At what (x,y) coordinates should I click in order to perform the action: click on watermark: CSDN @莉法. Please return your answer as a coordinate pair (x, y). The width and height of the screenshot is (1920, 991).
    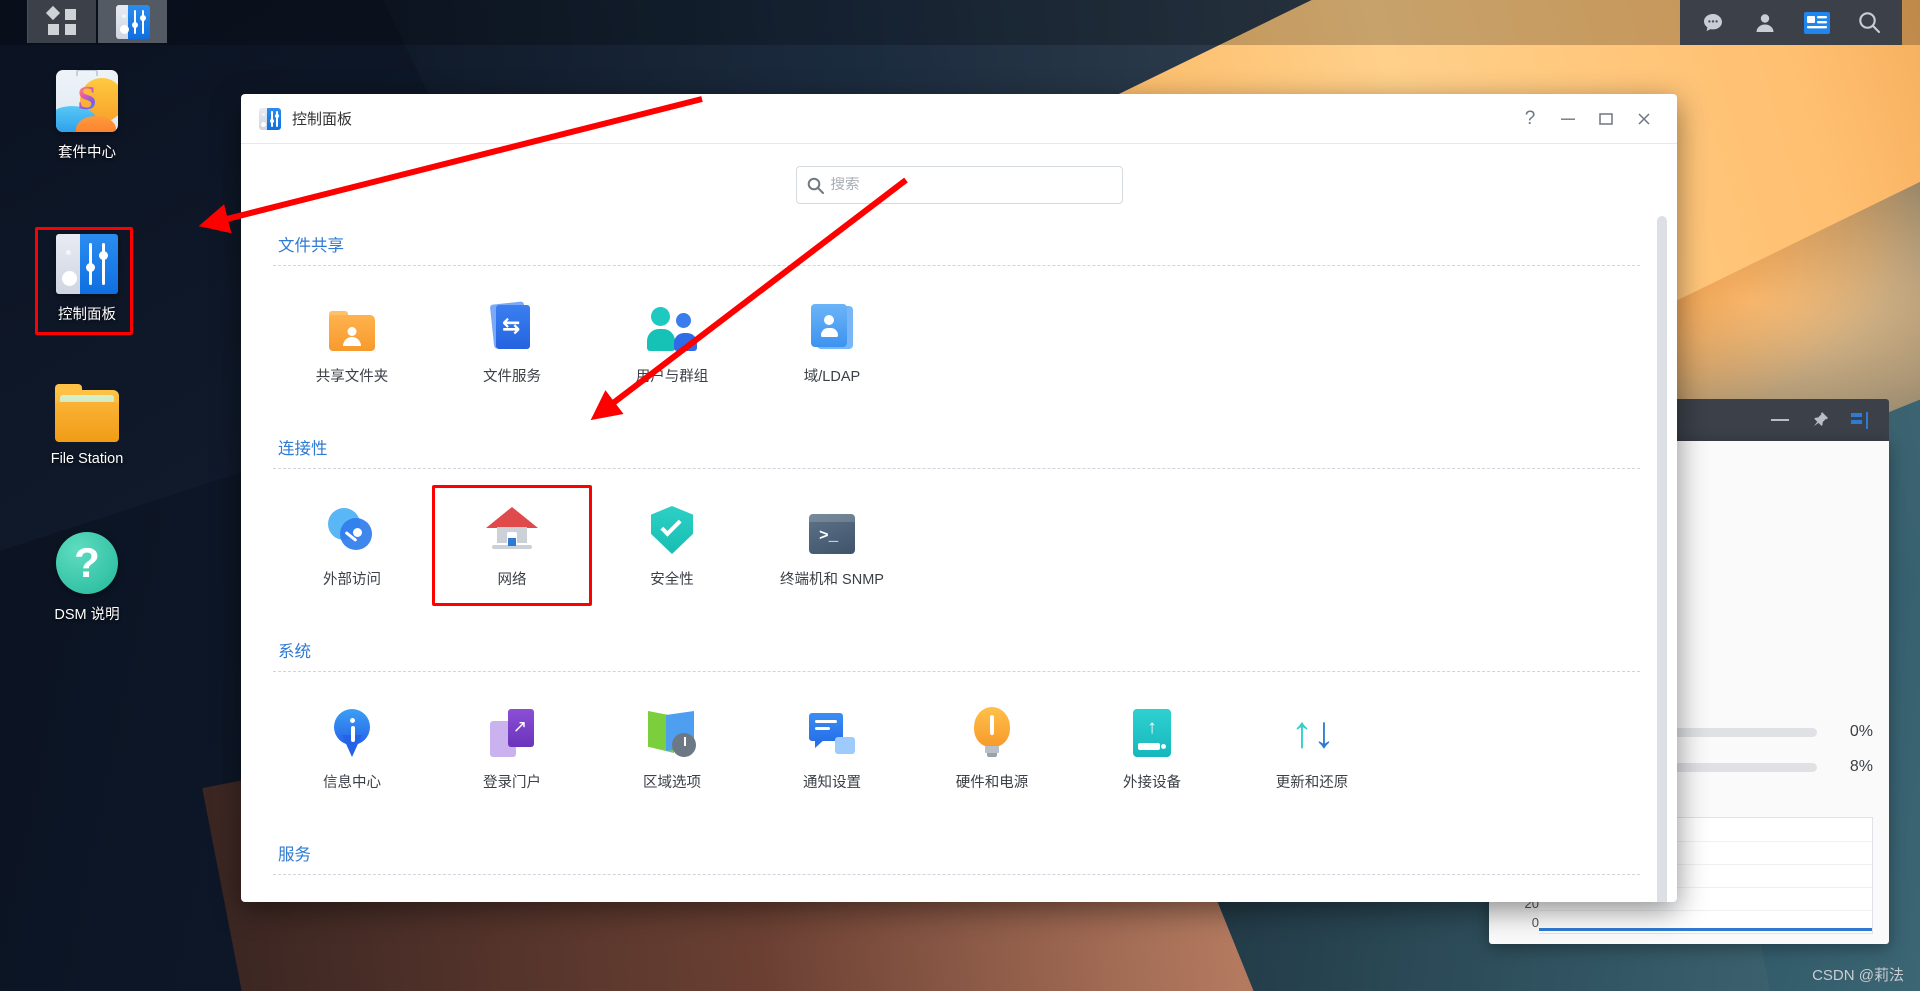
    Looking at the image, I should click on (1858, 975).